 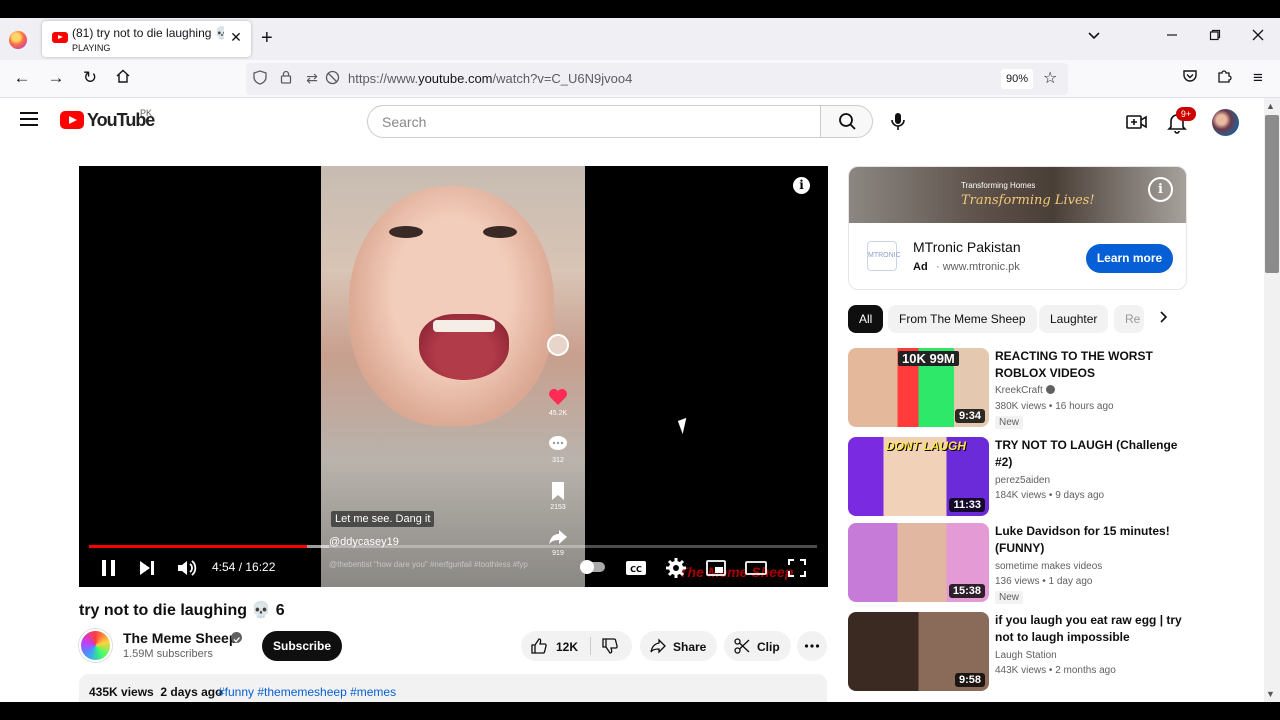 I want to click on subscriber-count: 1.59M subscribers, so click(x=168, y=654).